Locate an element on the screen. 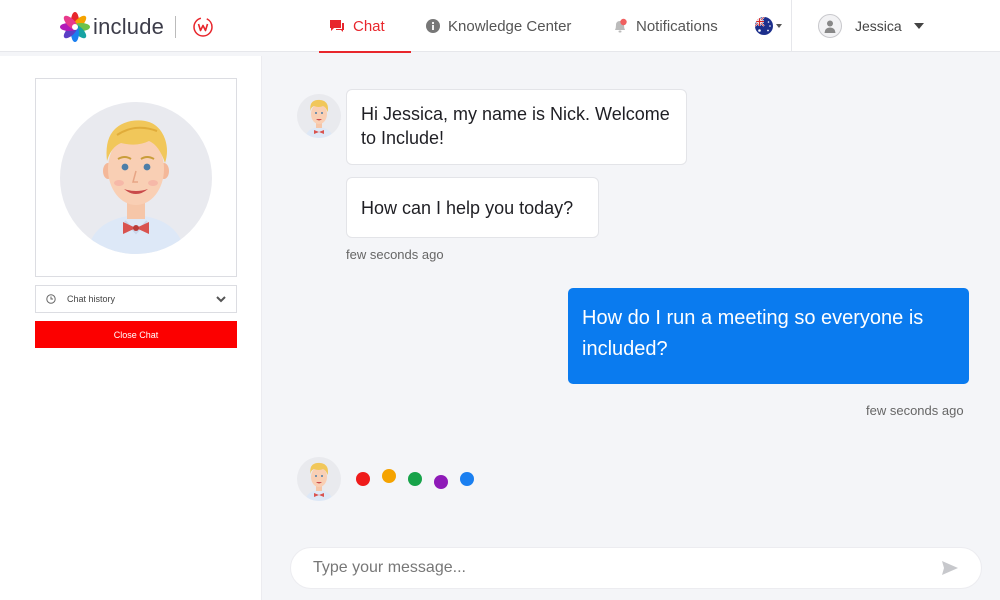 The width and height of the screenshot is (1000, 600). tab-notifications-label: Notifications is located at coordinates (677, 26).